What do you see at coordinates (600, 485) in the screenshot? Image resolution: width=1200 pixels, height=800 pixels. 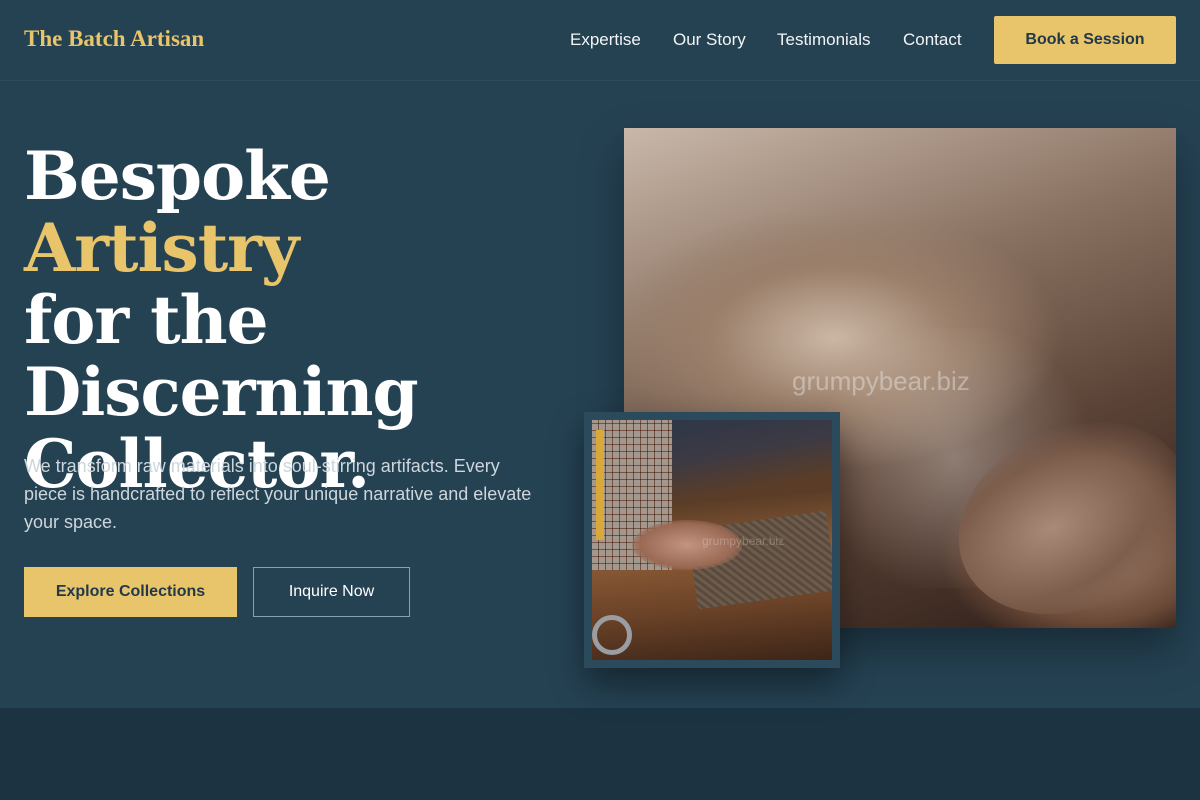 I see `measuring-tape` at bounding box center [600, 485].